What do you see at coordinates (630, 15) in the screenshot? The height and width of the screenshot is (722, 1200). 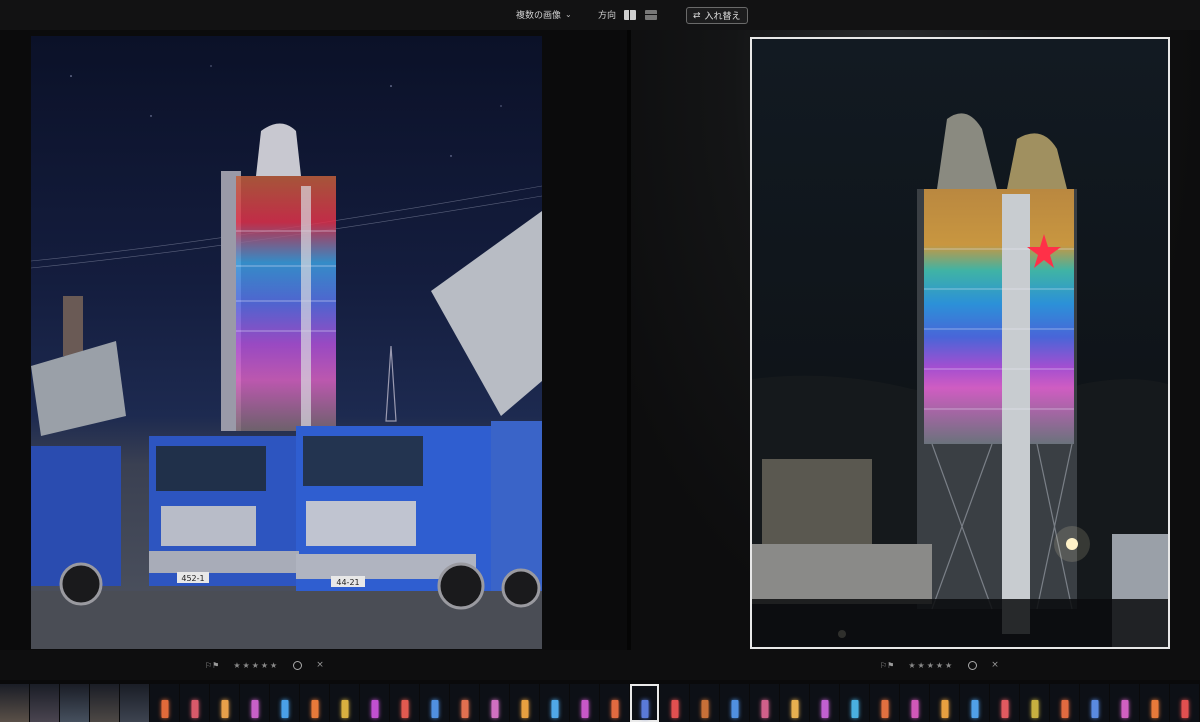 I see `side-by-side-layout-icon` at bounding box center [630, 15].